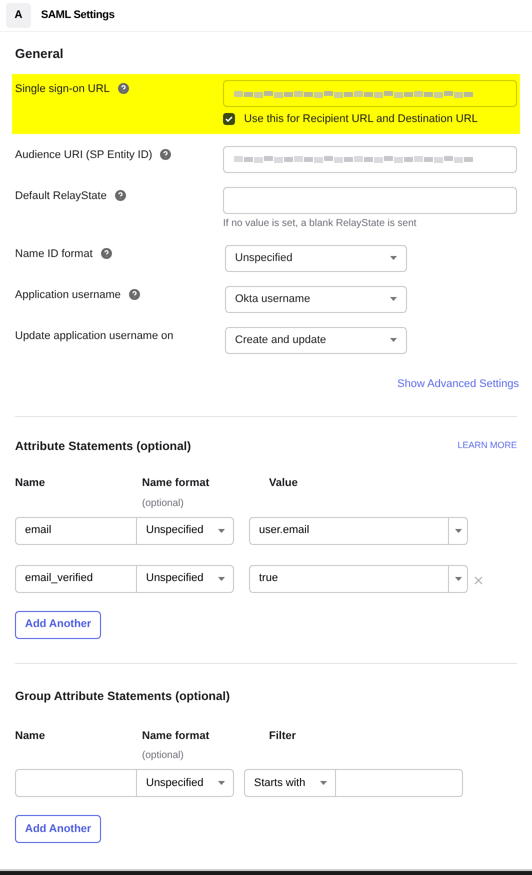 Image resolution: width=532 pixels, height=875 pixels. What do you see at coordinates (284, 483) in the screenshot?
I see `column-header: Value` at bounding box center [284, 483].